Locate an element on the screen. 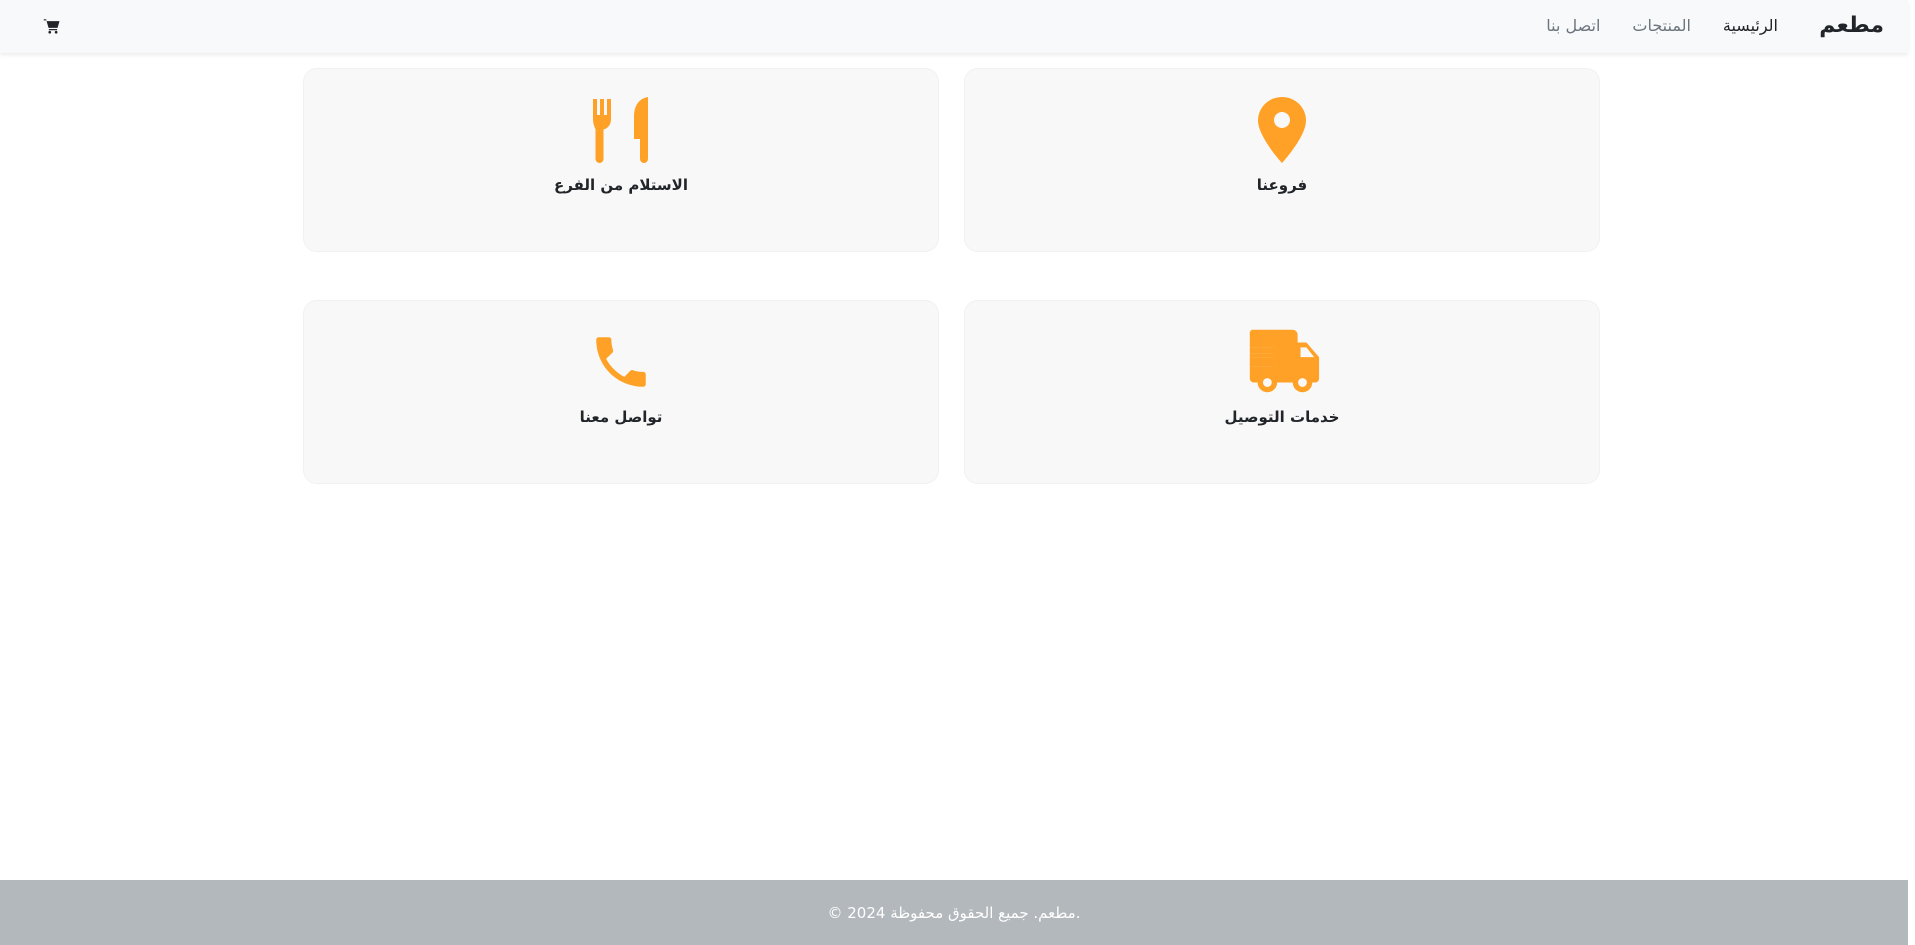 This screenshot has width=1915, height=945. card-delivery-label: خدمات التوصيل is located at coordinates (1282, 417).